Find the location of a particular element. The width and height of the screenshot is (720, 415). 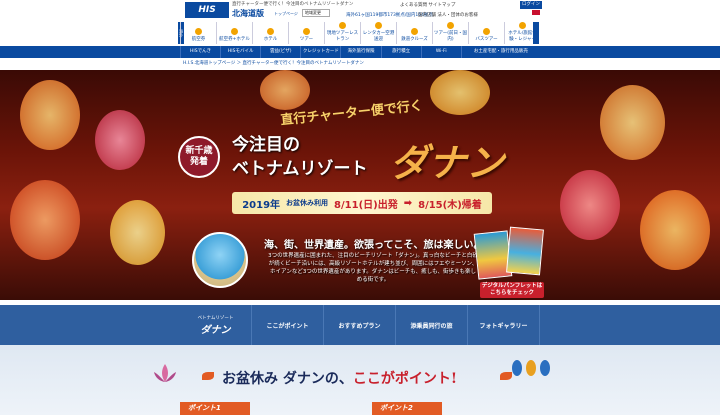

points-headline: お盆休み ダナンの、ここがポイント! is located at coordinates (340, 379).